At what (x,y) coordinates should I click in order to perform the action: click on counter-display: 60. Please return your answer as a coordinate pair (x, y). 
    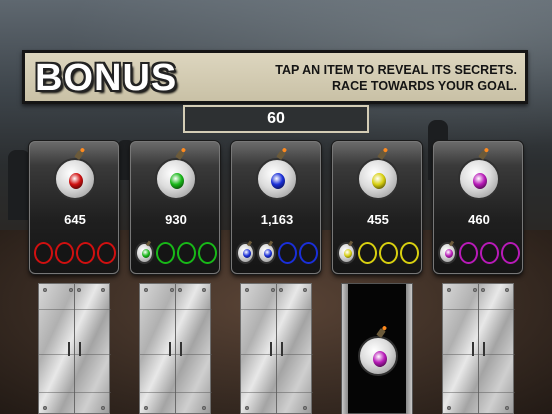
    Looking at the image, I should click on (276, 119).